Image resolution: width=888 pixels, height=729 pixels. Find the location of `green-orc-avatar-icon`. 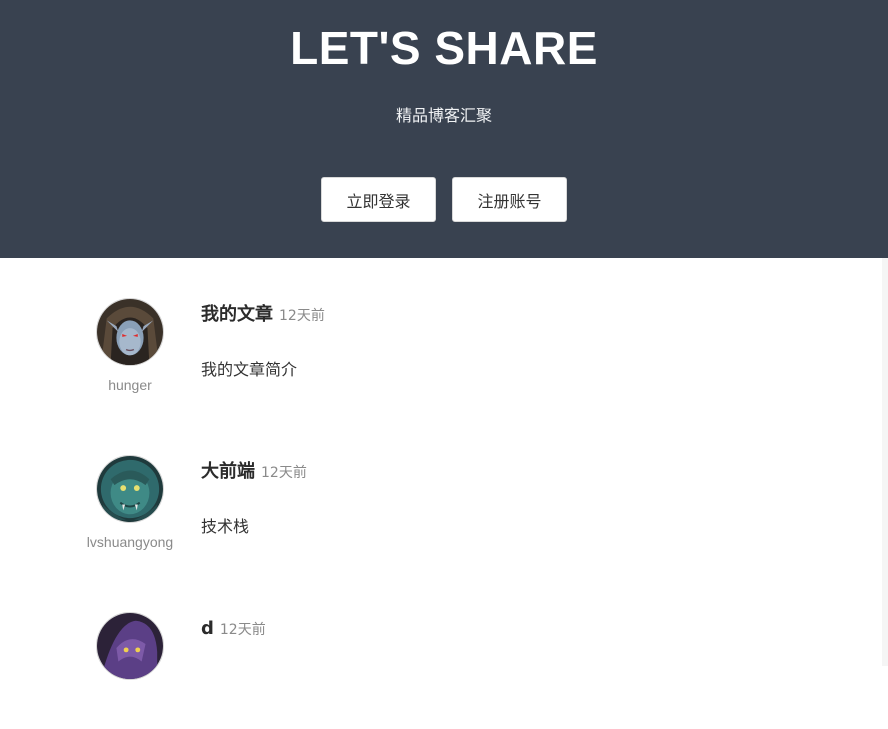

green-orc-avatar-icon is located at coordinates (130, 489).